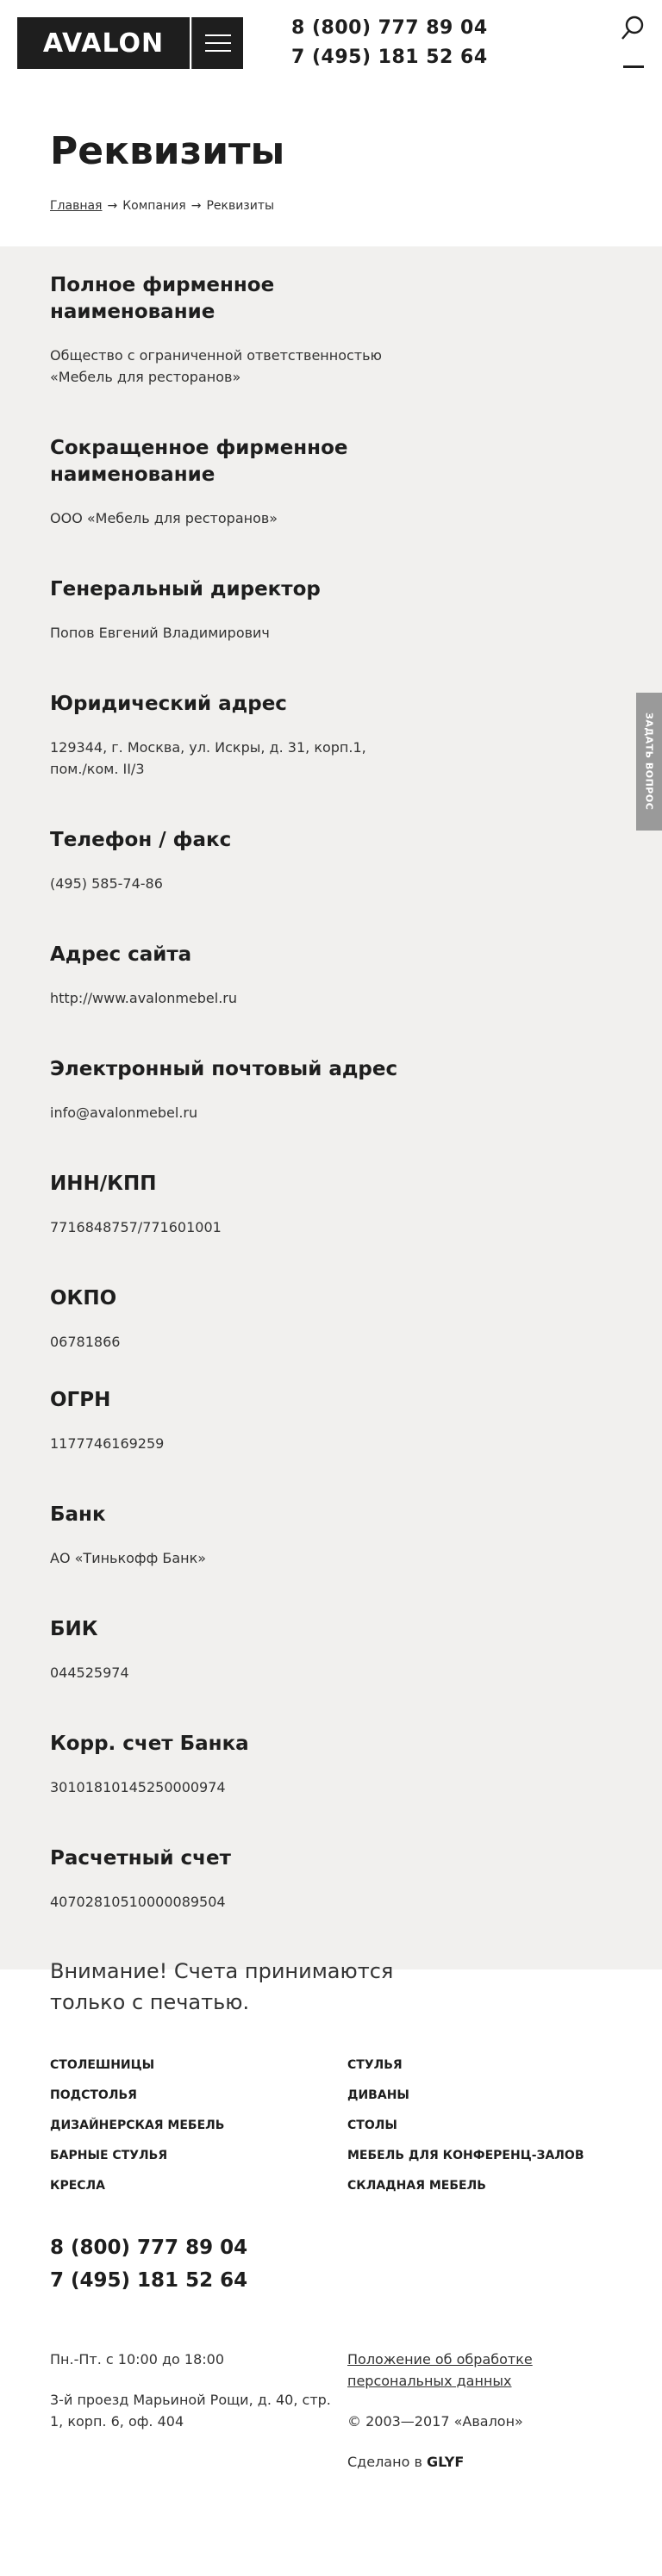 This screenshot has height=2576, width=662. Describe the element at coordinates (85, 1342) in the screenshot. I see `requisite-value: 06781866` at that location.